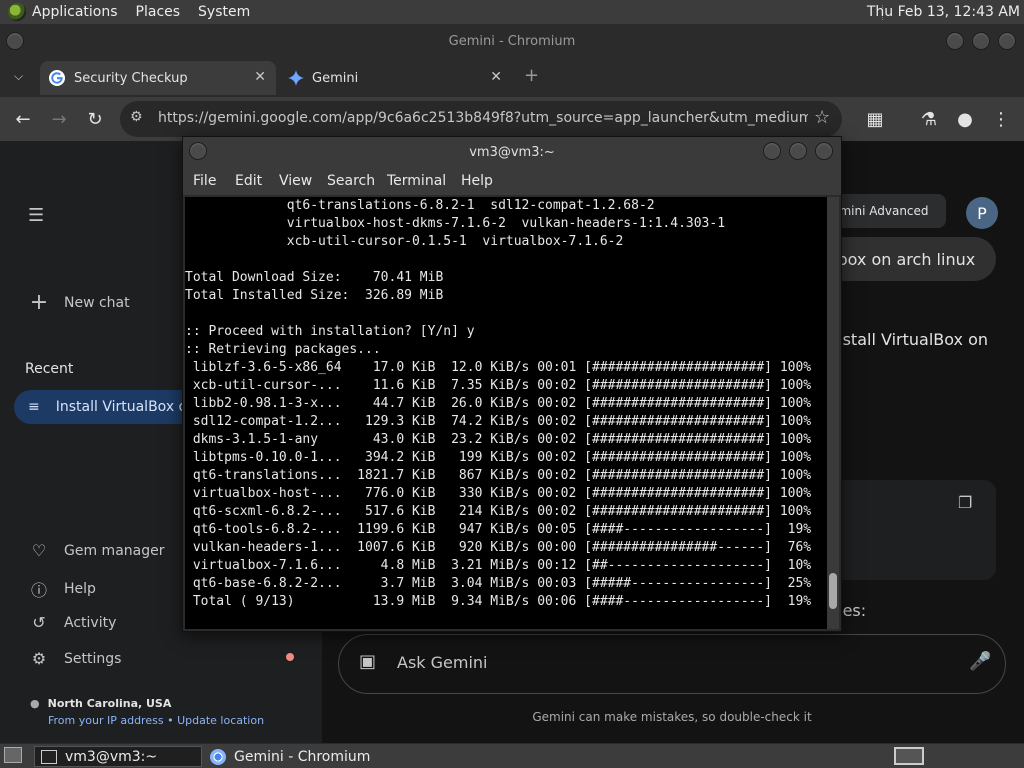 The width and height of the screenshot is (1024, 768). I want to click on taskbar-item-terminal: vm3@vm3:~, so click(118, 756).